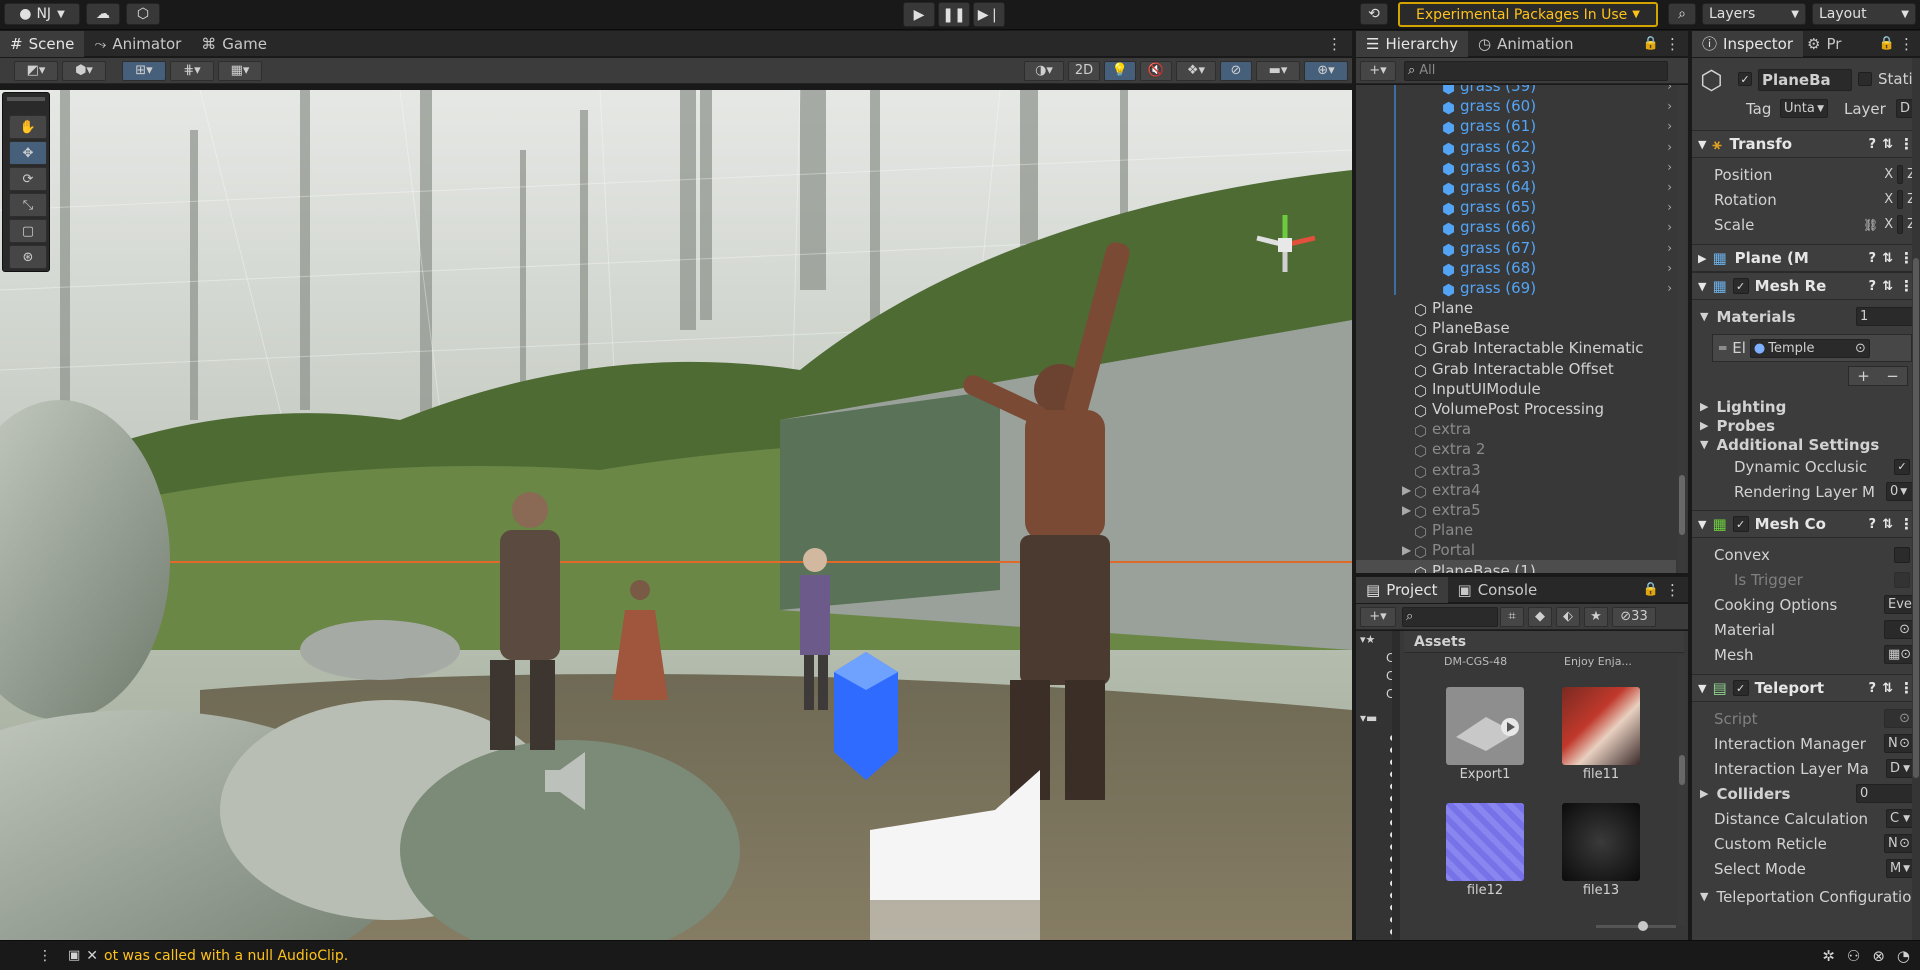 This screenshot has height=970, width=1920. Describe the element at coordinates (1516, 470) in the screenshot. I see `list-item: ⬡ extra3` at that location.